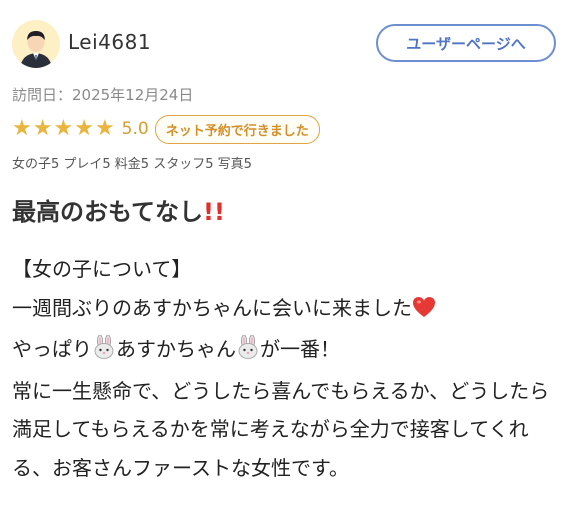 This screenshot has width=576, height=529. I want to click on rating-row: ★ ★ ★ ★ ★ 5.0 ネット予約で行きました, so click(166, 129).